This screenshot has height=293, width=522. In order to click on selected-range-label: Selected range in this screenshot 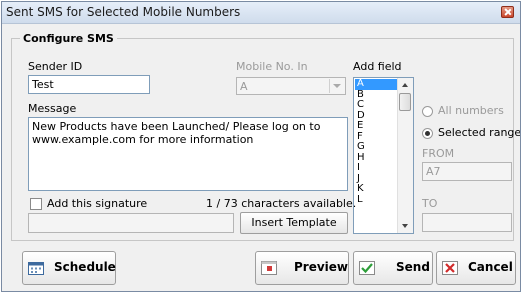, I will do `click(479, 132)`.